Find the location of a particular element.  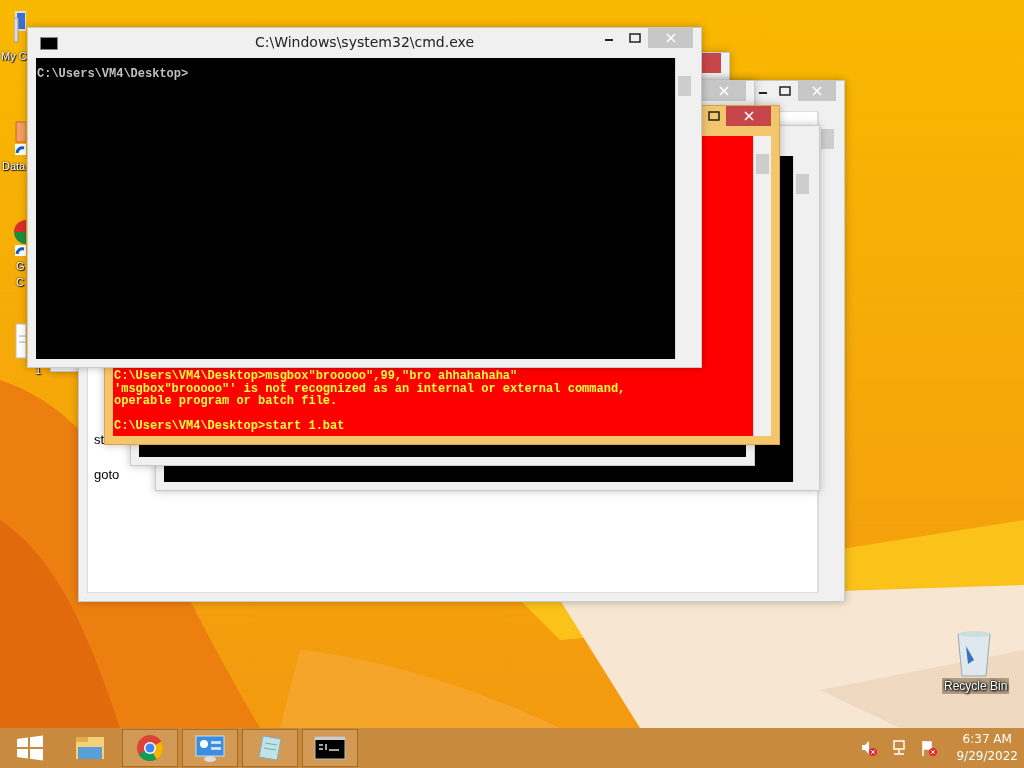

icon-label: My C is located at coordinates (14, 56).